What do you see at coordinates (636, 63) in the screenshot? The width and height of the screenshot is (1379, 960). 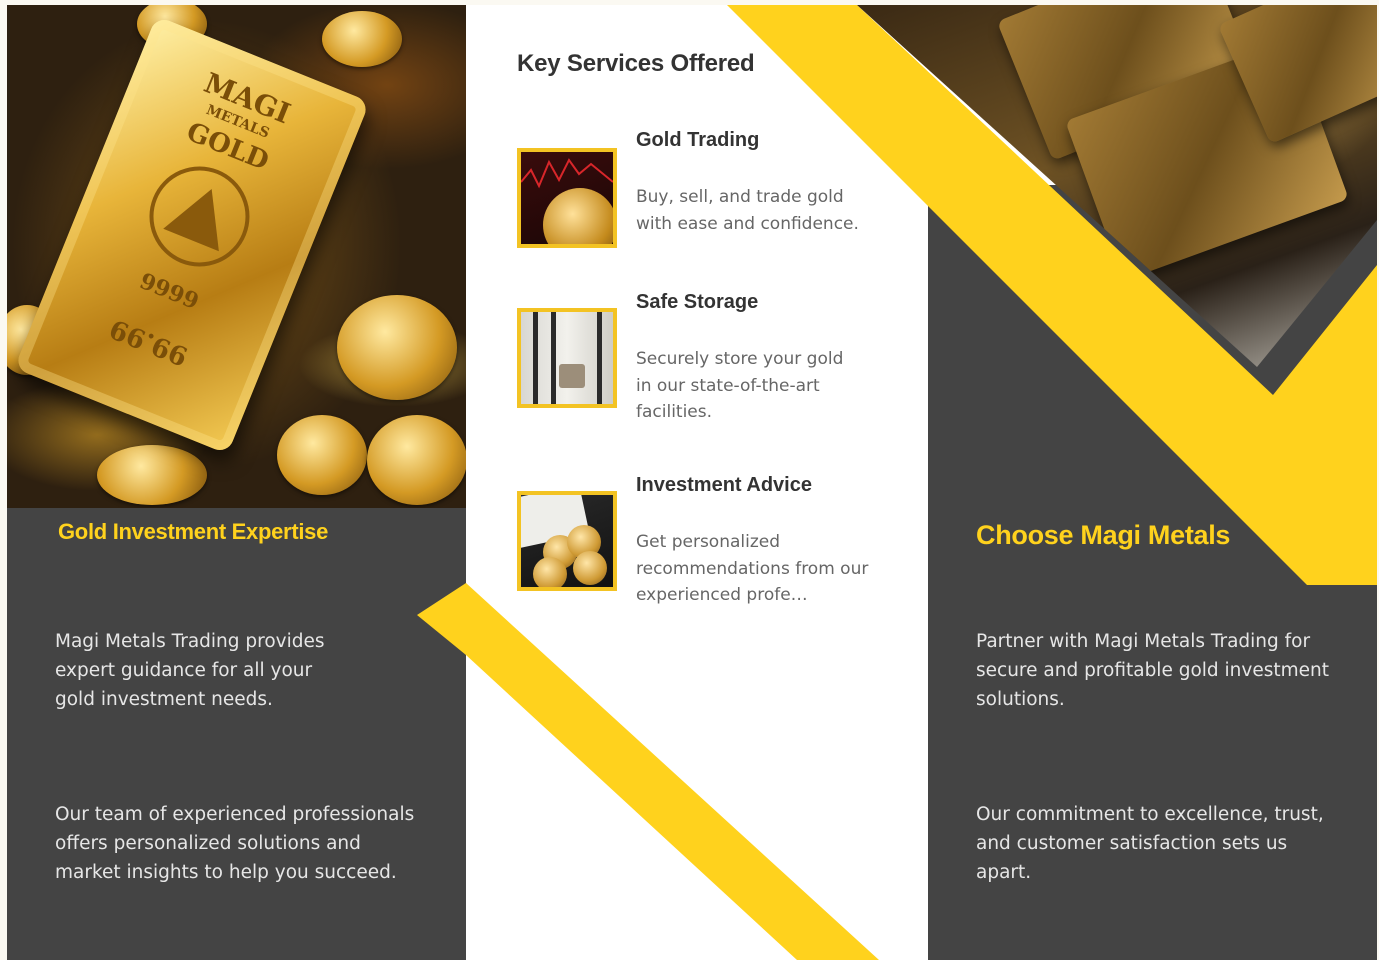 I see `services-title: Key Services Offered` at bounding box center [636, 63].